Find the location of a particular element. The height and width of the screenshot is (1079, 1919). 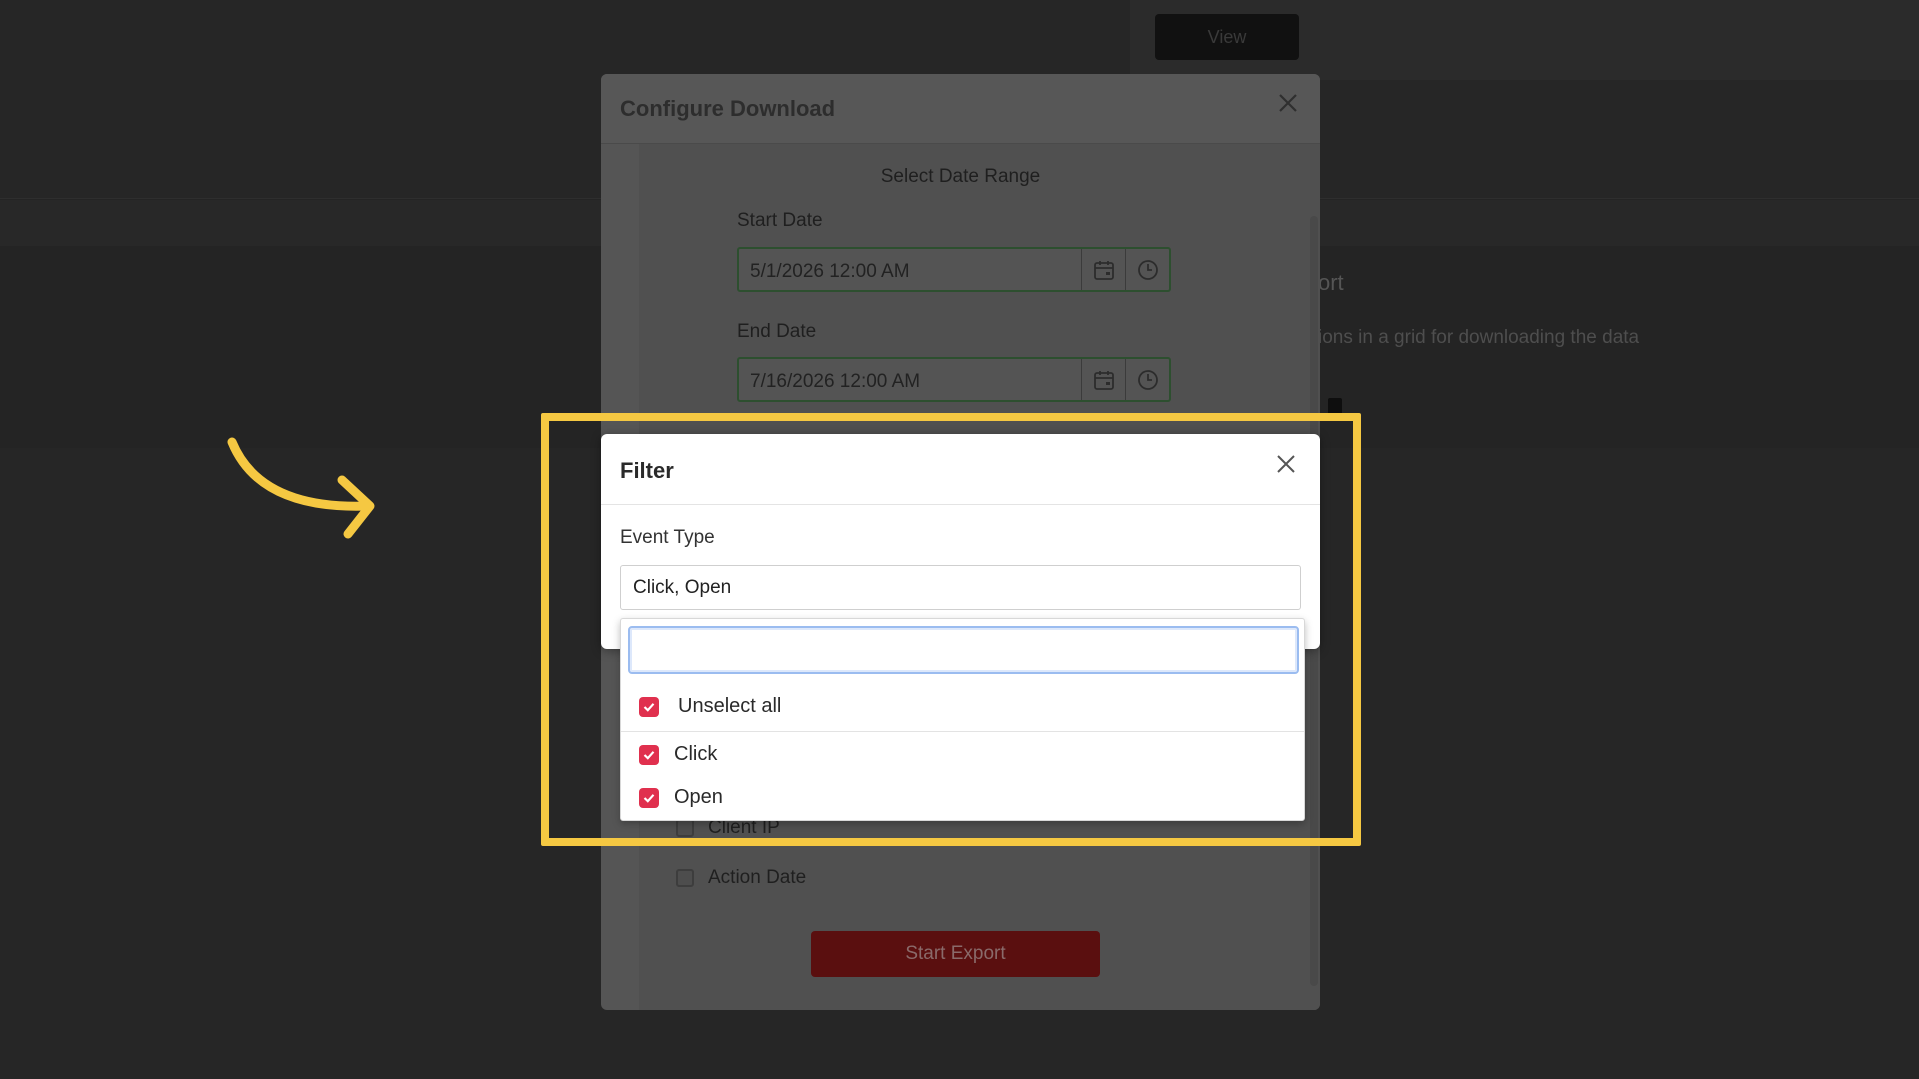

filter-modal-header: Filter is located at coordinates (960, 469).